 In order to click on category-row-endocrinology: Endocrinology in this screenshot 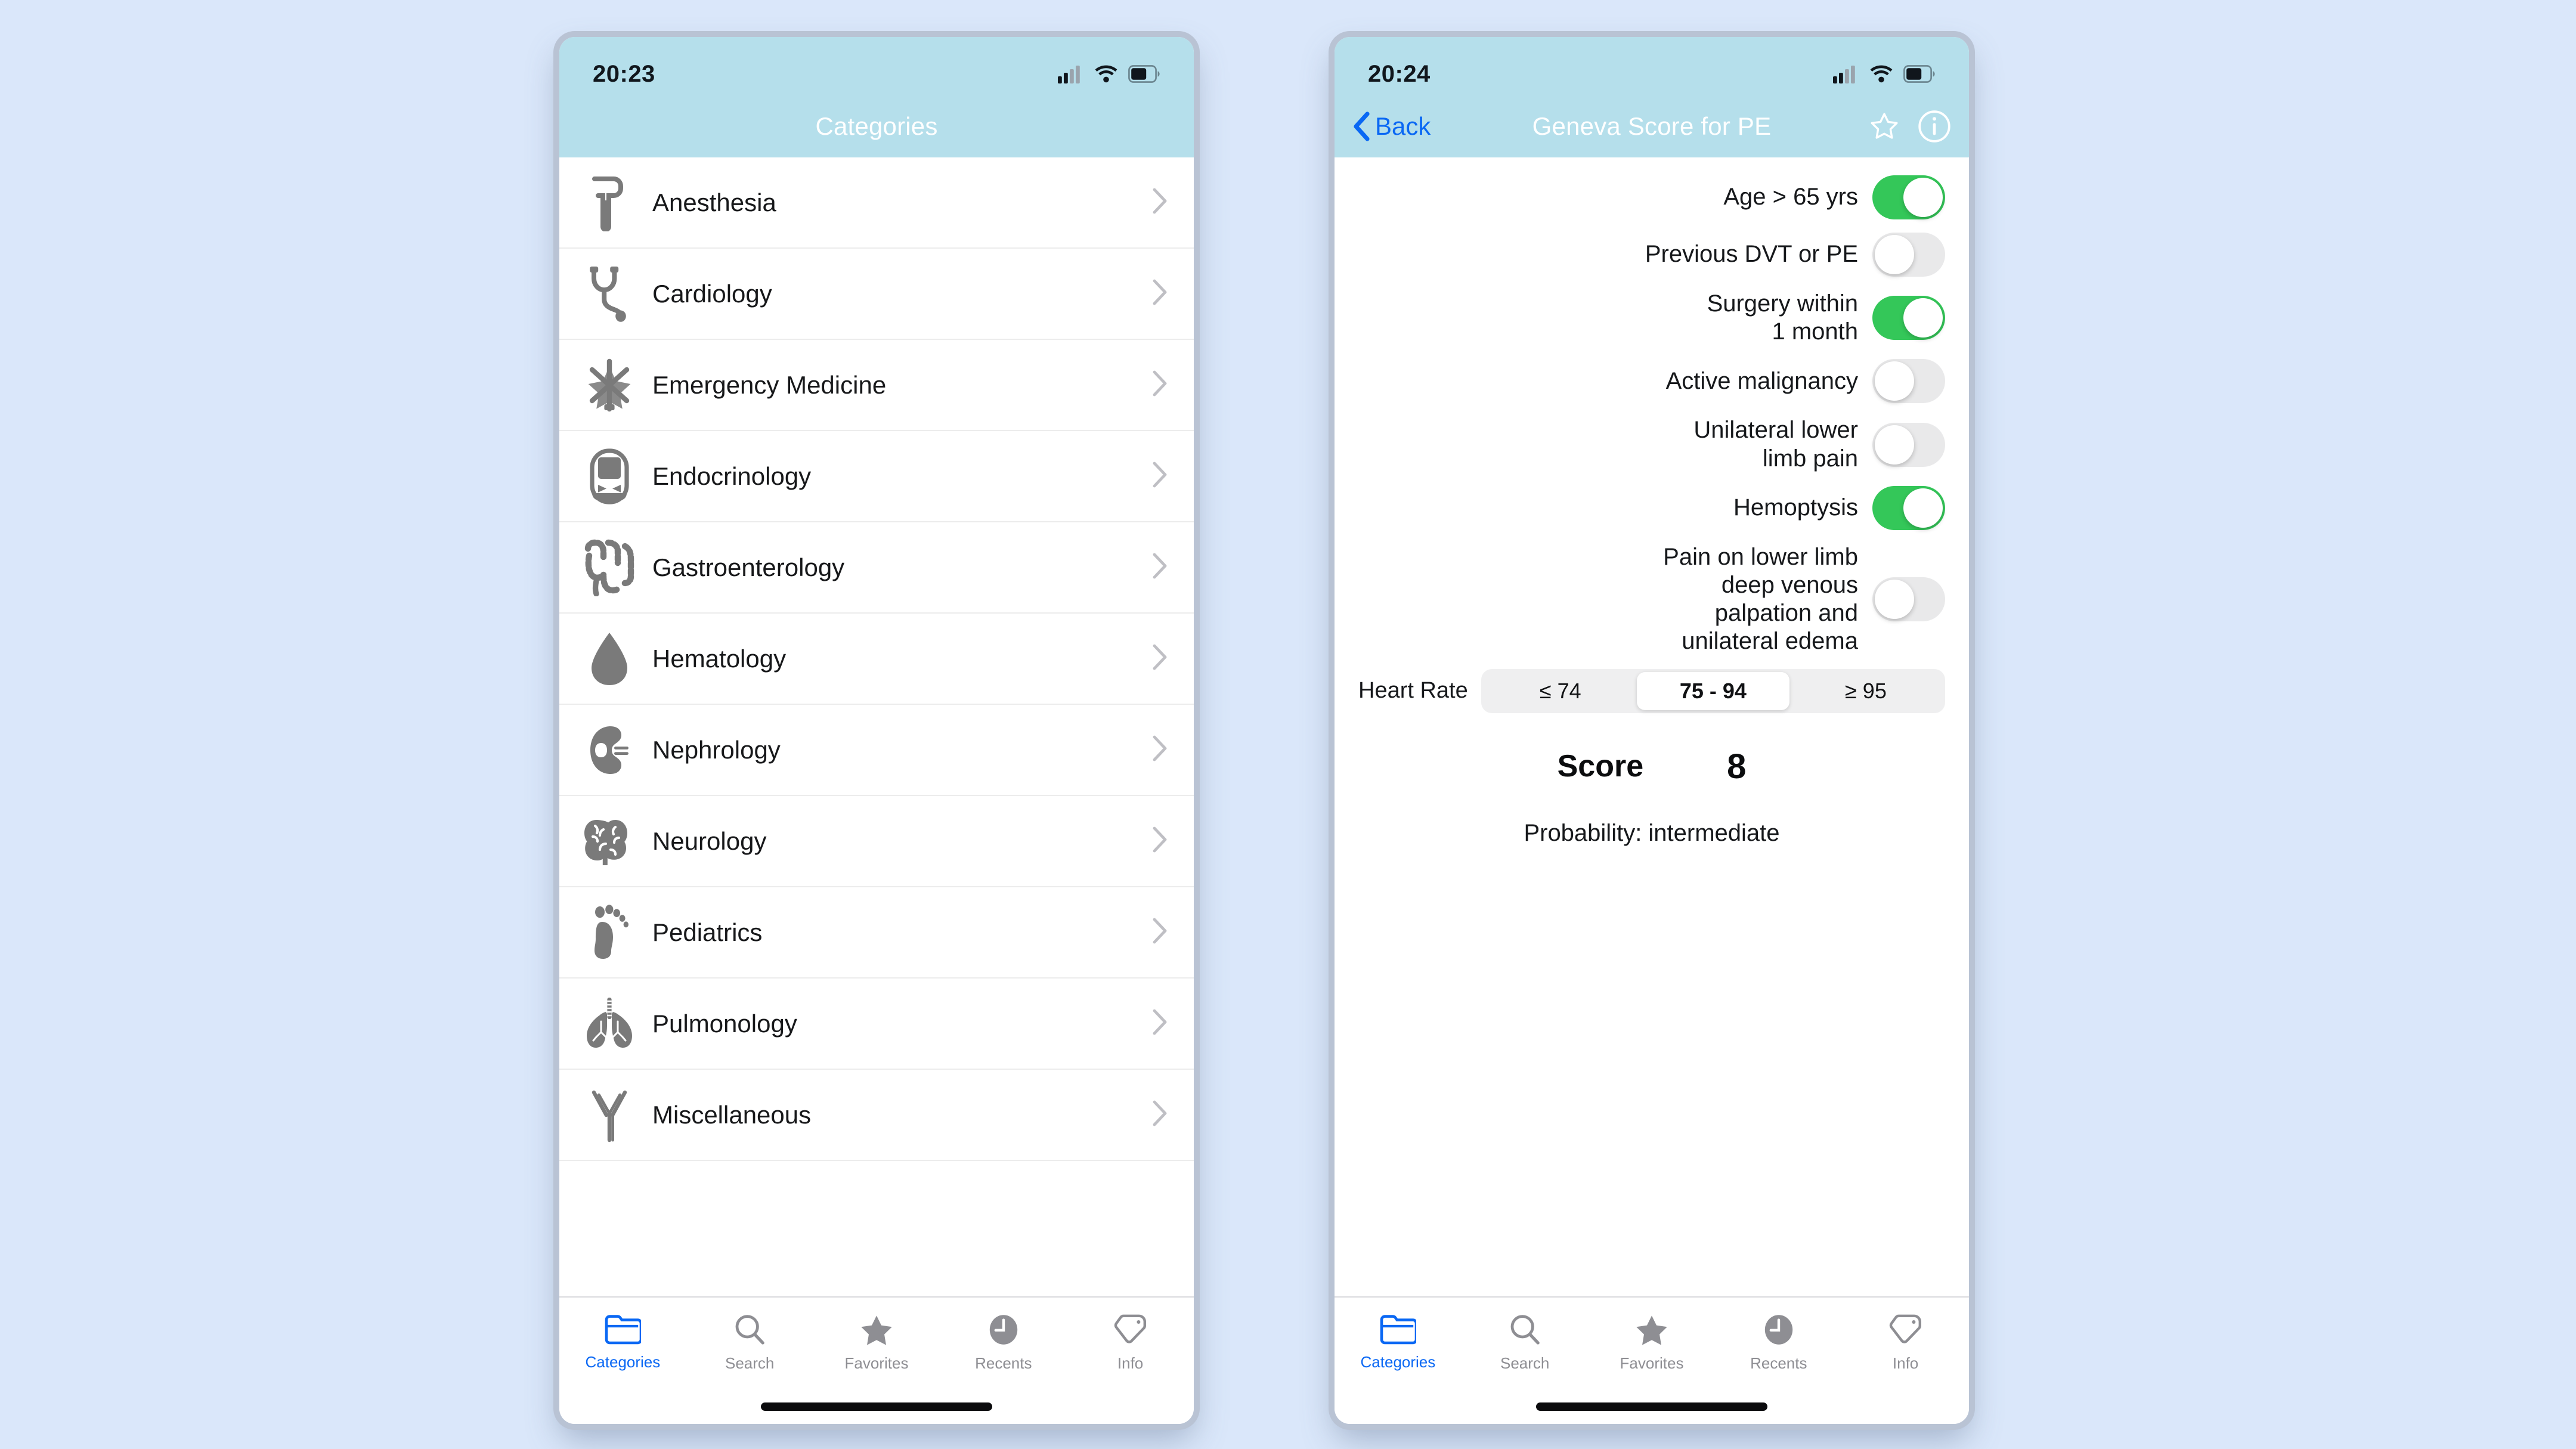, I will do `click(877, 477)`.